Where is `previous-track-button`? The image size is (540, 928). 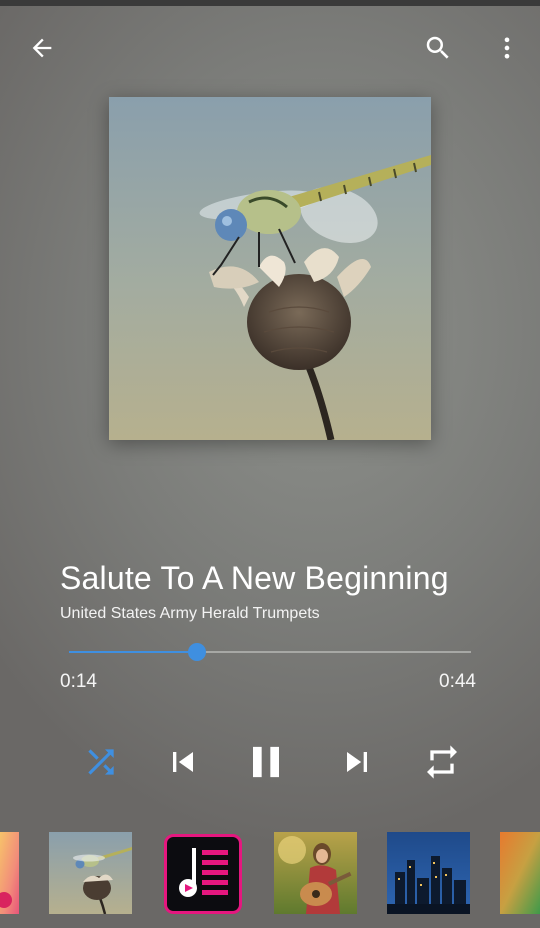 previous-track-button is located at coordinates (183, 762).